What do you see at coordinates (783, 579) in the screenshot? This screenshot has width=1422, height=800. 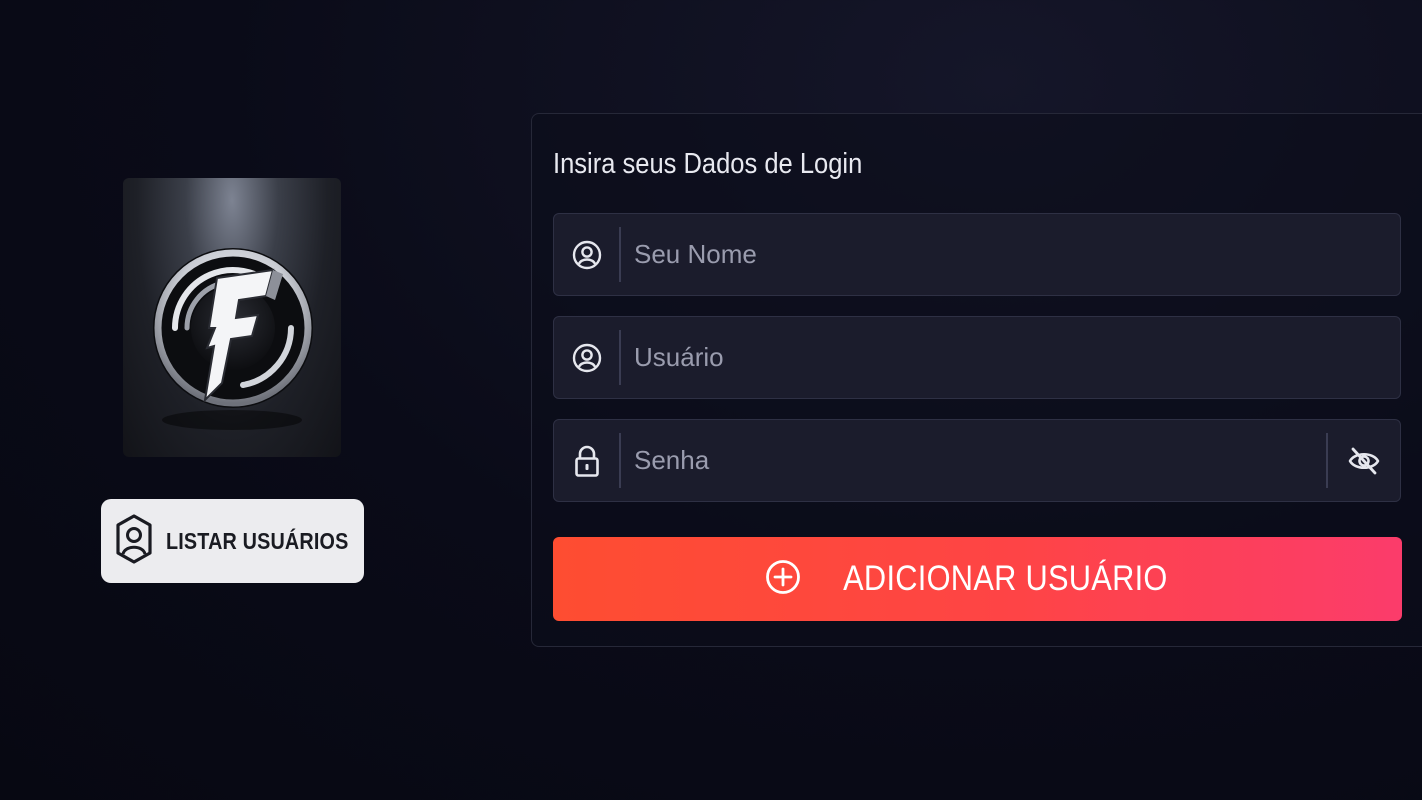 I see `plus-circle-icon` at bounding box center [783, 579].